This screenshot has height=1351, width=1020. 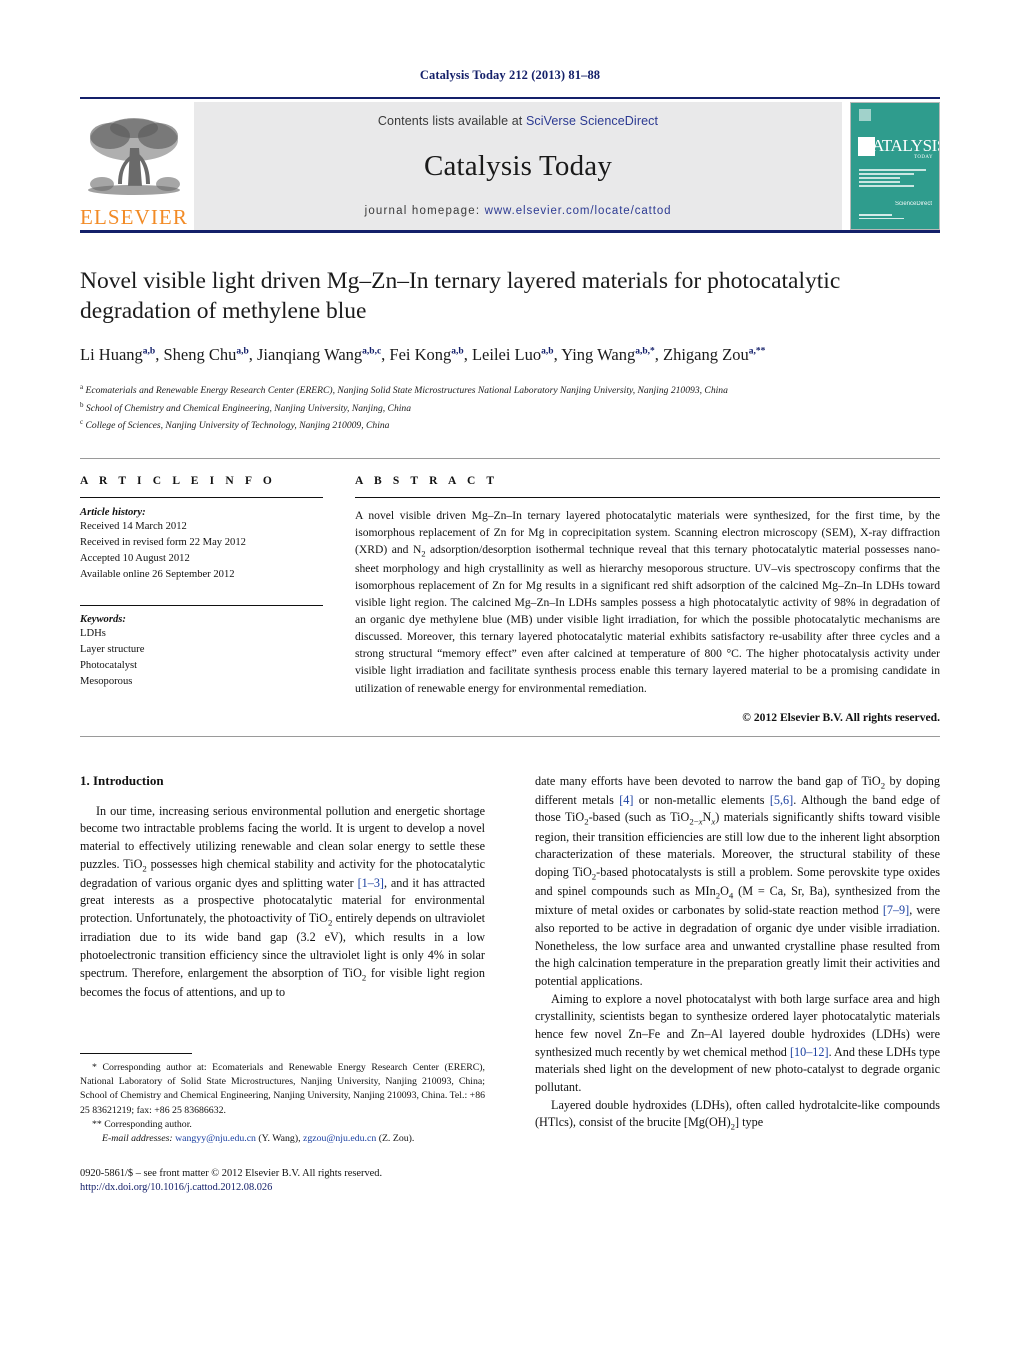 I want to click on citation-ref: [7–9], so click(x=896, y=910).